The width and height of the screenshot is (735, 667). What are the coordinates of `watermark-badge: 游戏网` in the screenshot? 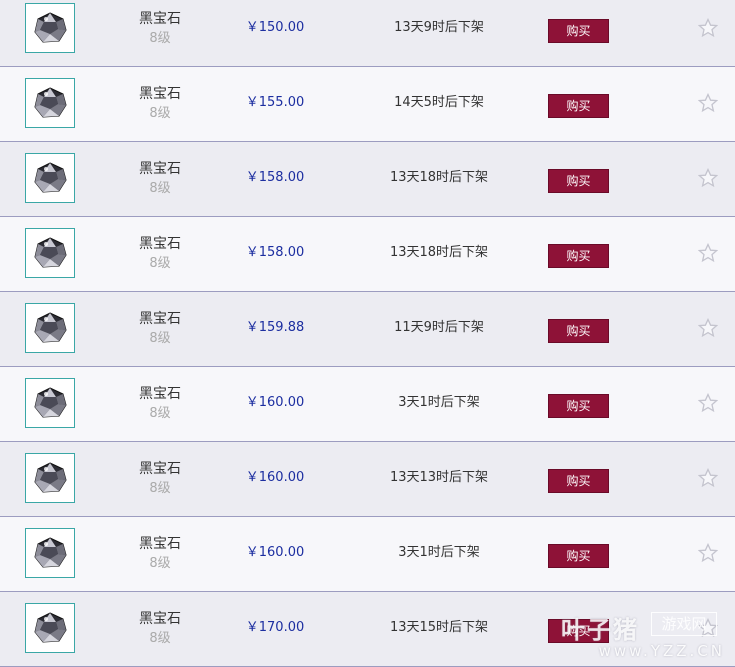 It's located at (684, 624).